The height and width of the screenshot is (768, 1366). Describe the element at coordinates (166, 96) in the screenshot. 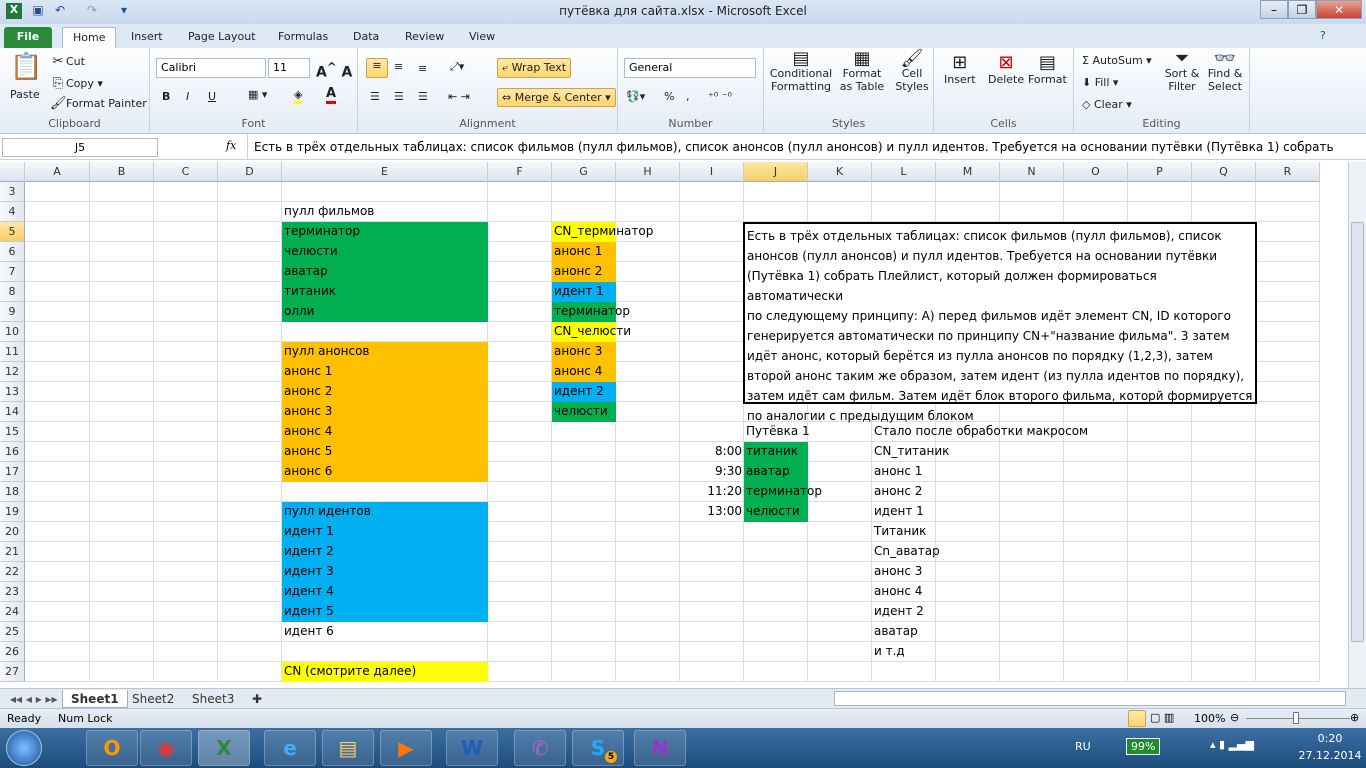

I see `bold-button: B` at that location.